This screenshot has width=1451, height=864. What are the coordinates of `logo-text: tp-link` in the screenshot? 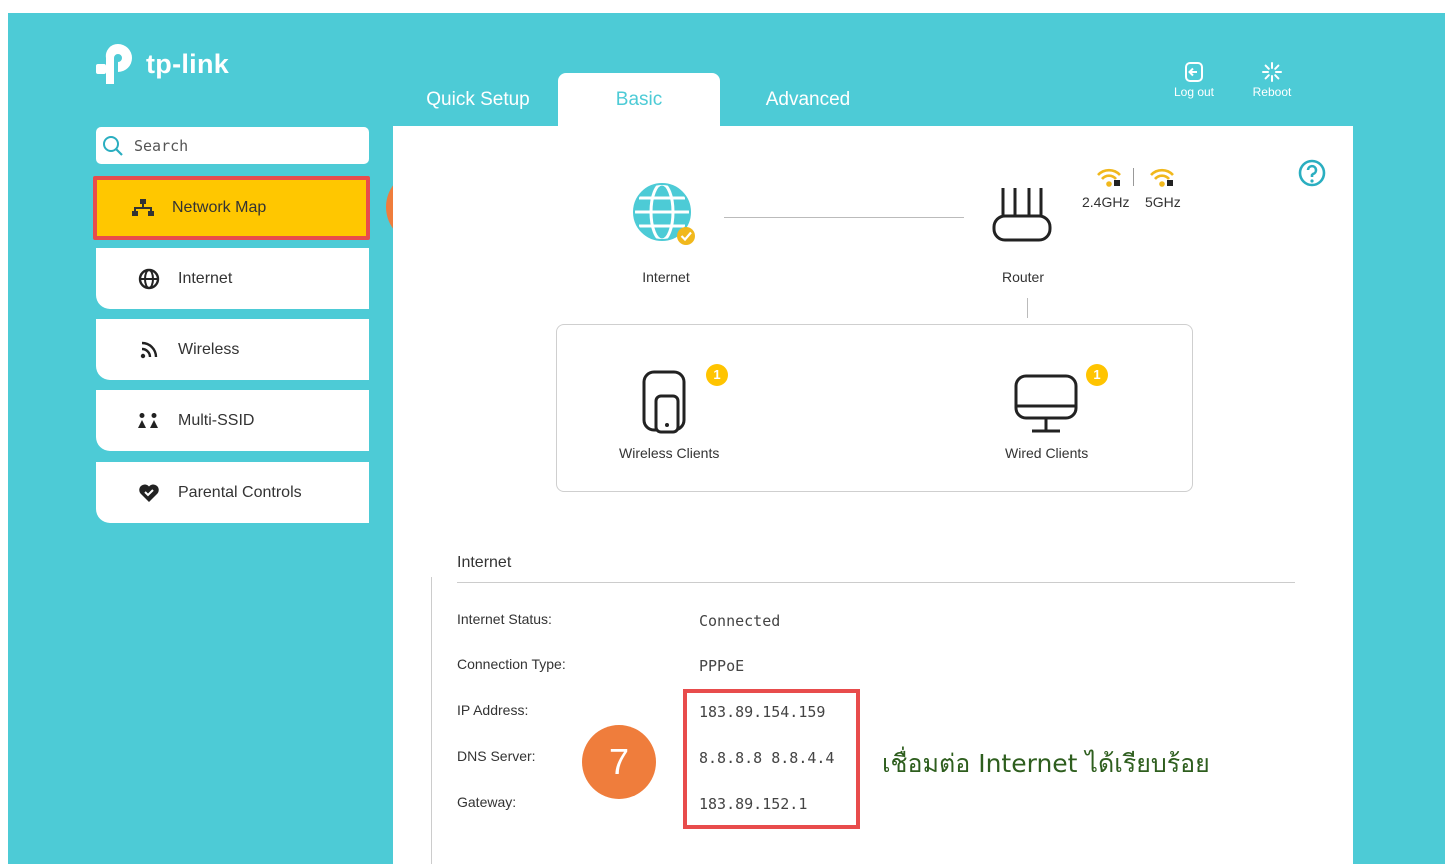 It's located at (188, 63).